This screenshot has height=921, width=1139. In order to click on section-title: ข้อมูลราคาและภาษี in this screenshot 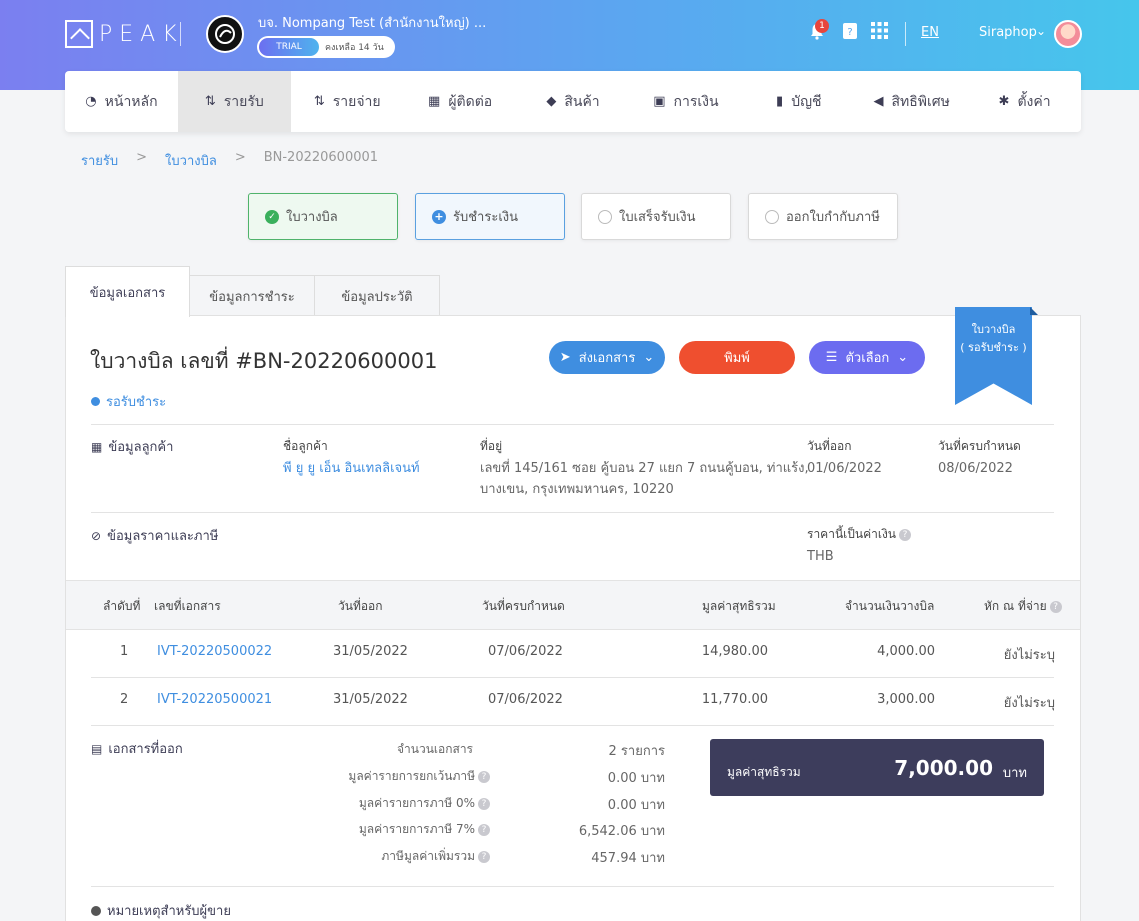, I will do `click(163, 536)`.